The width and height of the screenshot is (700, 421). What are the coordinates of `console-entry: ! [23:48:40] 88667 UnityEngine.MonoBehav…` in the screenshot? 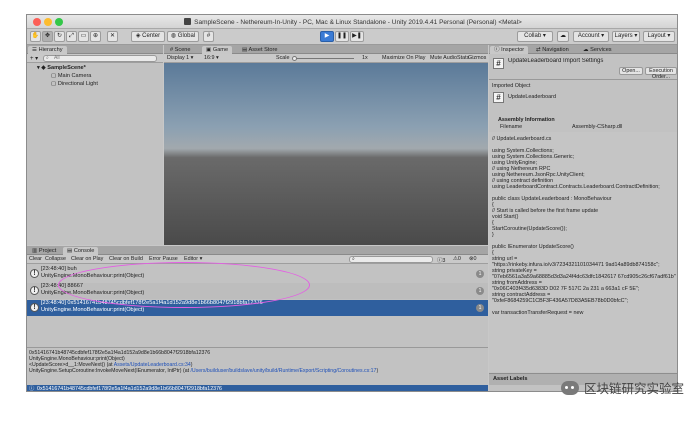 It's located at (257, 291).